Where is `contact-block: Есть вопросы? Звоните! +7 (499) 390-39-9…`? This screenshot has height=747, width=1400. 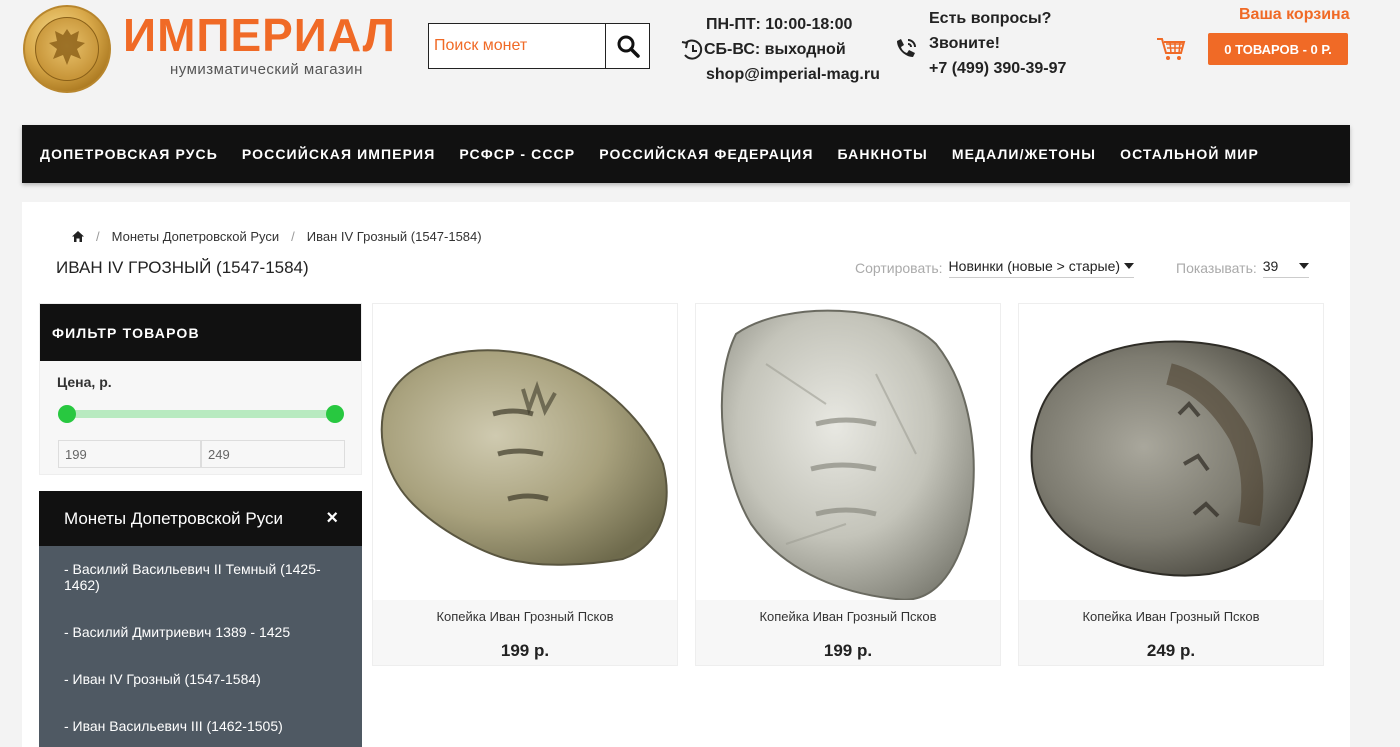
contact-block: Есть вопросы? Звоните! +7 (499) 390-39-9… is located at coordinates (979, 43).